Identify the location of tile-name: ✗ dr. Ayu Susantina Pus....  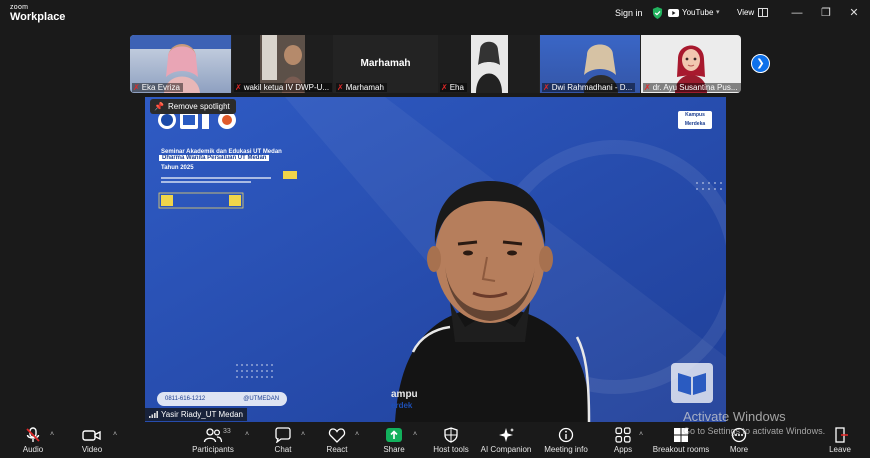
(692, 87).